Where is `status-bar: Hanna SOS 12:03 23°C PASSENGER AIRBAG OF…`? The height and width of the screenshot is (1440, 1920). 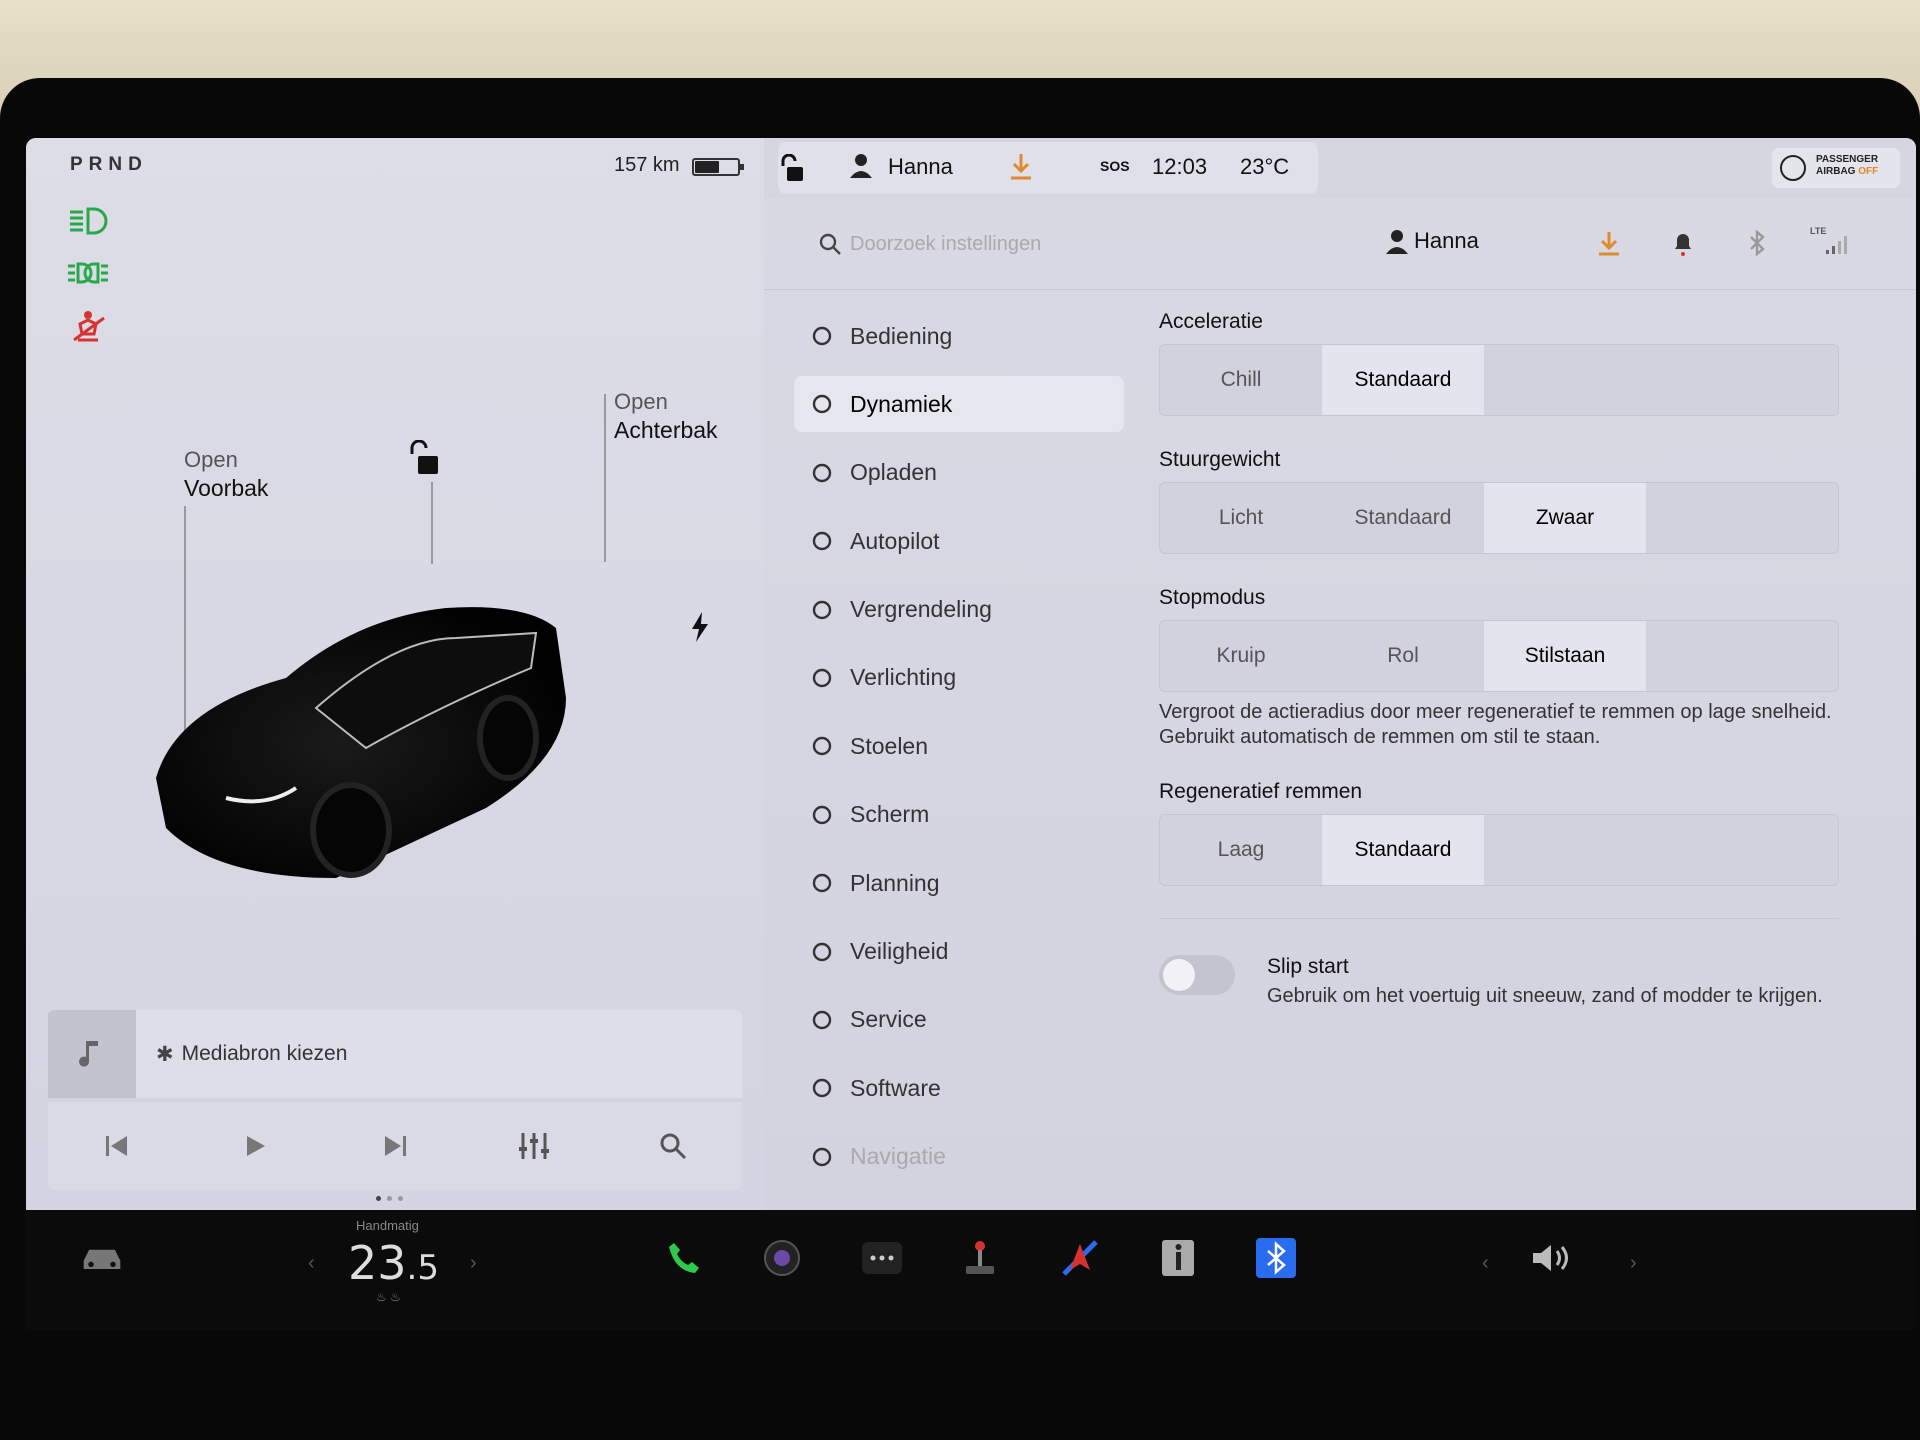 status-bar: Hanna SOS 12:03 23°C PASSENGER AIRBAG OF… is located at coordinates (1340, 168).